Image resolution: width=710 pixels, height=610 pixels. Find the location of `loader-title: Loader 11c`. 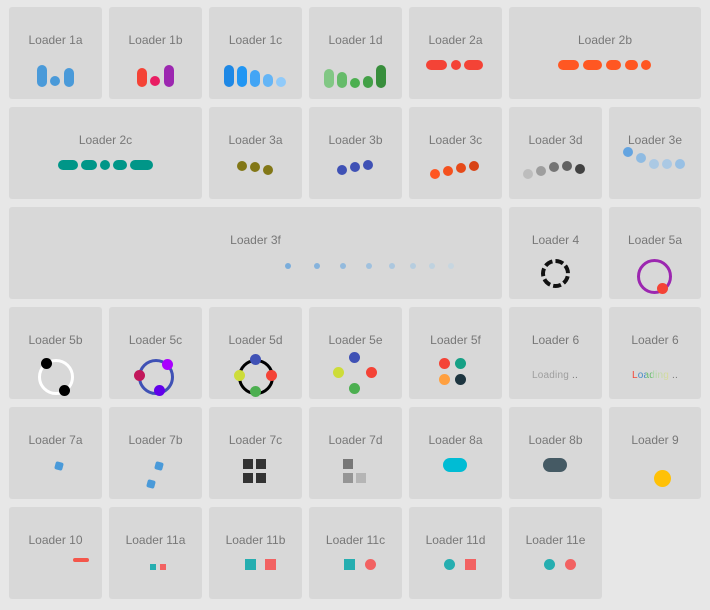

loader-title: Loader 11c is located at coordinates (355, 540).